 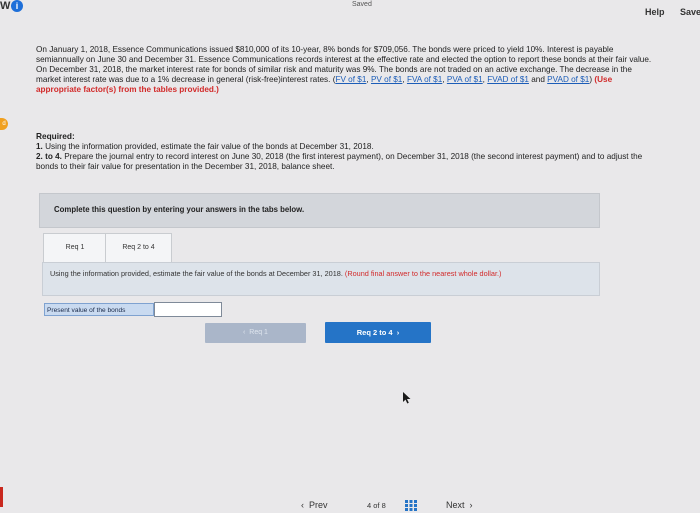 I want to click on next-req-button: Req 2 to 4 ›, so click(x=378, y=332).